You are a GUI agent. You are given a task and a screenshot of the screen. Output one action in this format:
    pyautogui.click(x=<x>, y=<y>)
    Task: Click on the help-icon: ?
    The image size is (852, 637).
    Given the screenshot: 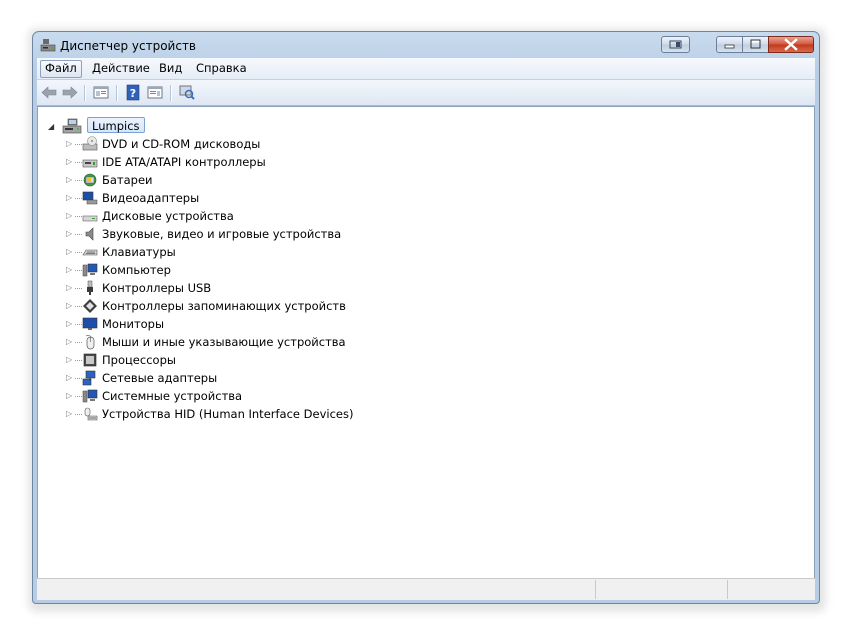 What is the action you would take?
    pyautogui.click(x=133, y=92)
    